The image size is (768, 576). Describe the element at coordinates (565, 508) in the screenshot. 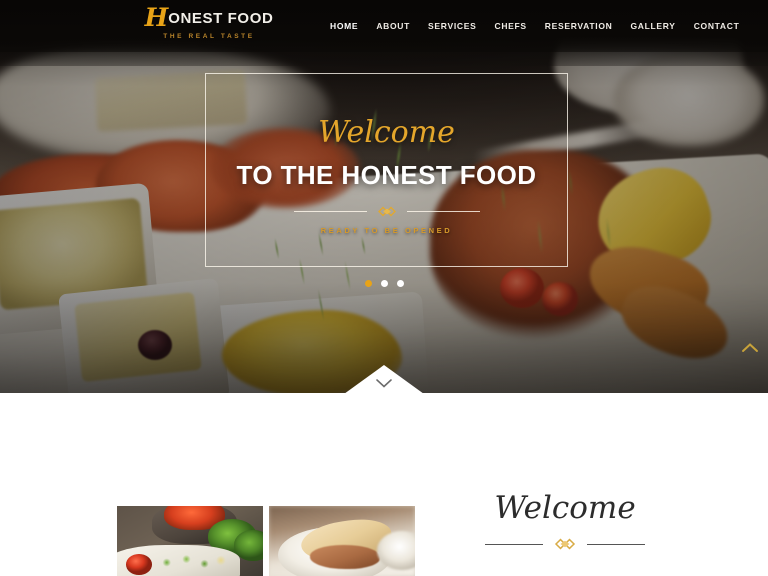

I see `welcome-heading: Welcome` at that location.